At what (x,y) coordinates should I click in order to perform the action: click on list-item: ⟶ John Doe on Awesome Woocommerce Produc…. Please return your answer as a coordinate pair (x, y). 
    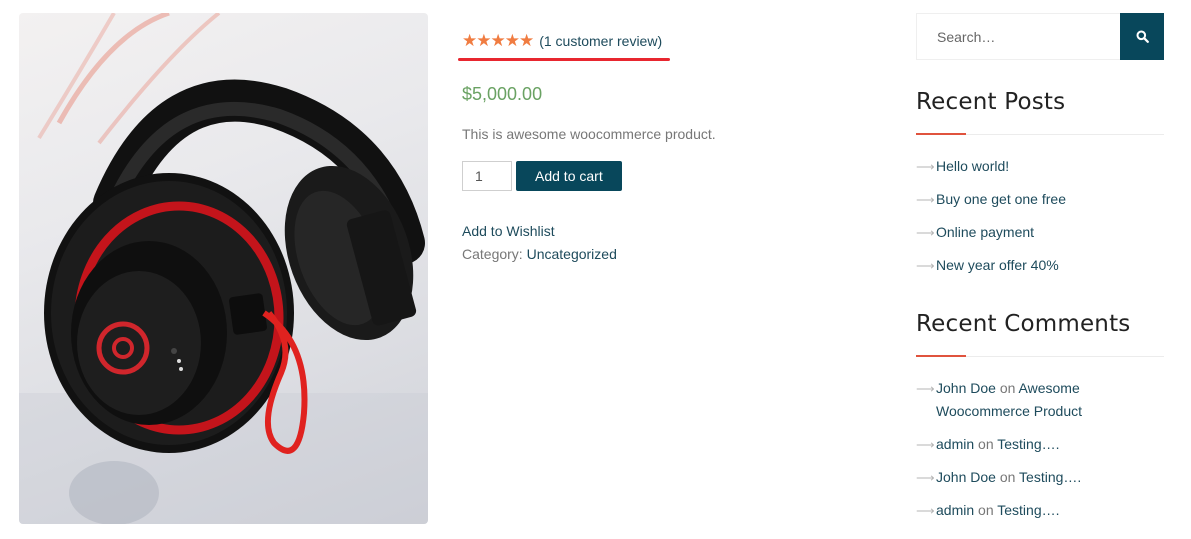
    Looking at the image, I should click on (1041, 400).